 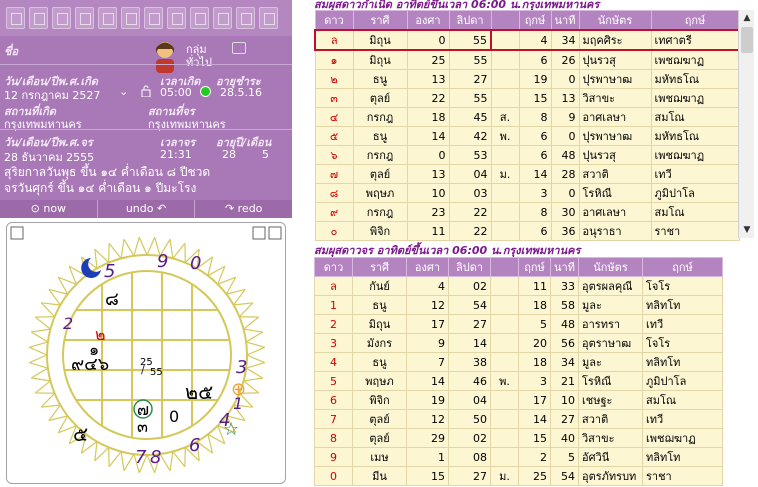 What do you see at coordinates (380, 174) in the screenshot?
I see `table-cell: ตุลย์` at bounding box center [380, 174].